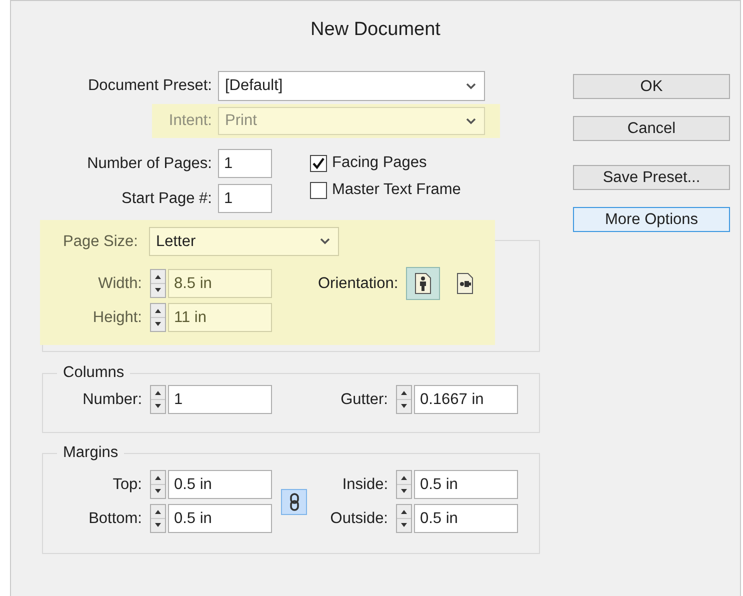  What do you see at coordinates (98, 241) in the screenshot?
I see `field-label: Page Size:` at bounding box center [98, 241].